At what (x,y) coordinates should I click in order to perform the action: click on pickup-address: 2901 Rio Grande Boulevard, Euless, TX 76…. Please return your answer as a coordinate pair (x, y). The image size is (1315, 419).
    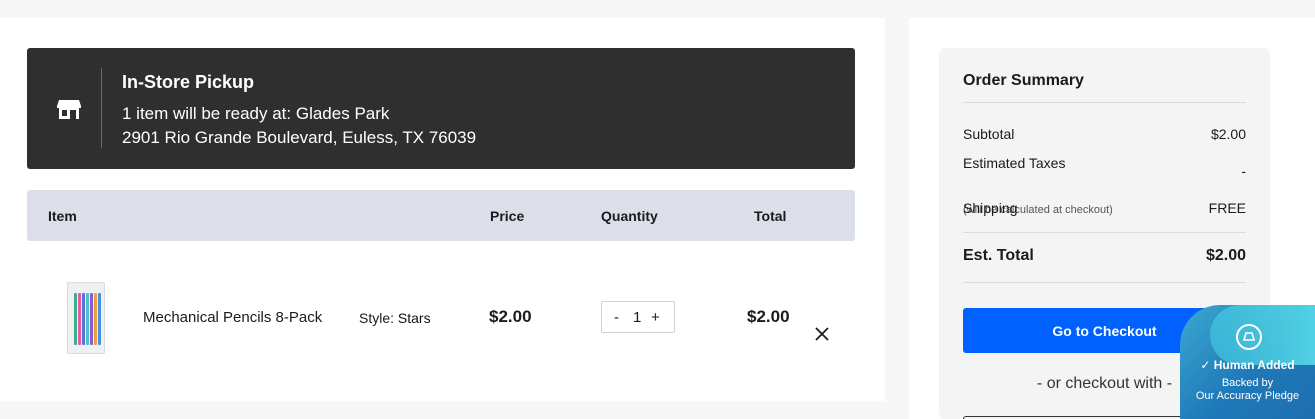
    Looking at the image, I should click on (299, 137).